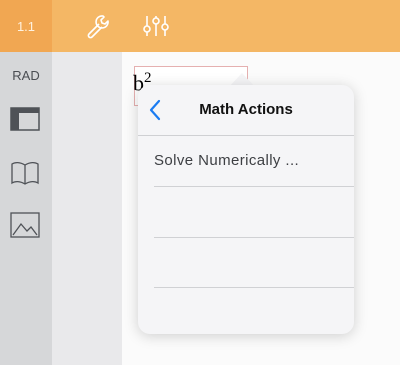  Describe the element at coordinates (25, 225) in the screenshot. I see `image-icon` at that location.